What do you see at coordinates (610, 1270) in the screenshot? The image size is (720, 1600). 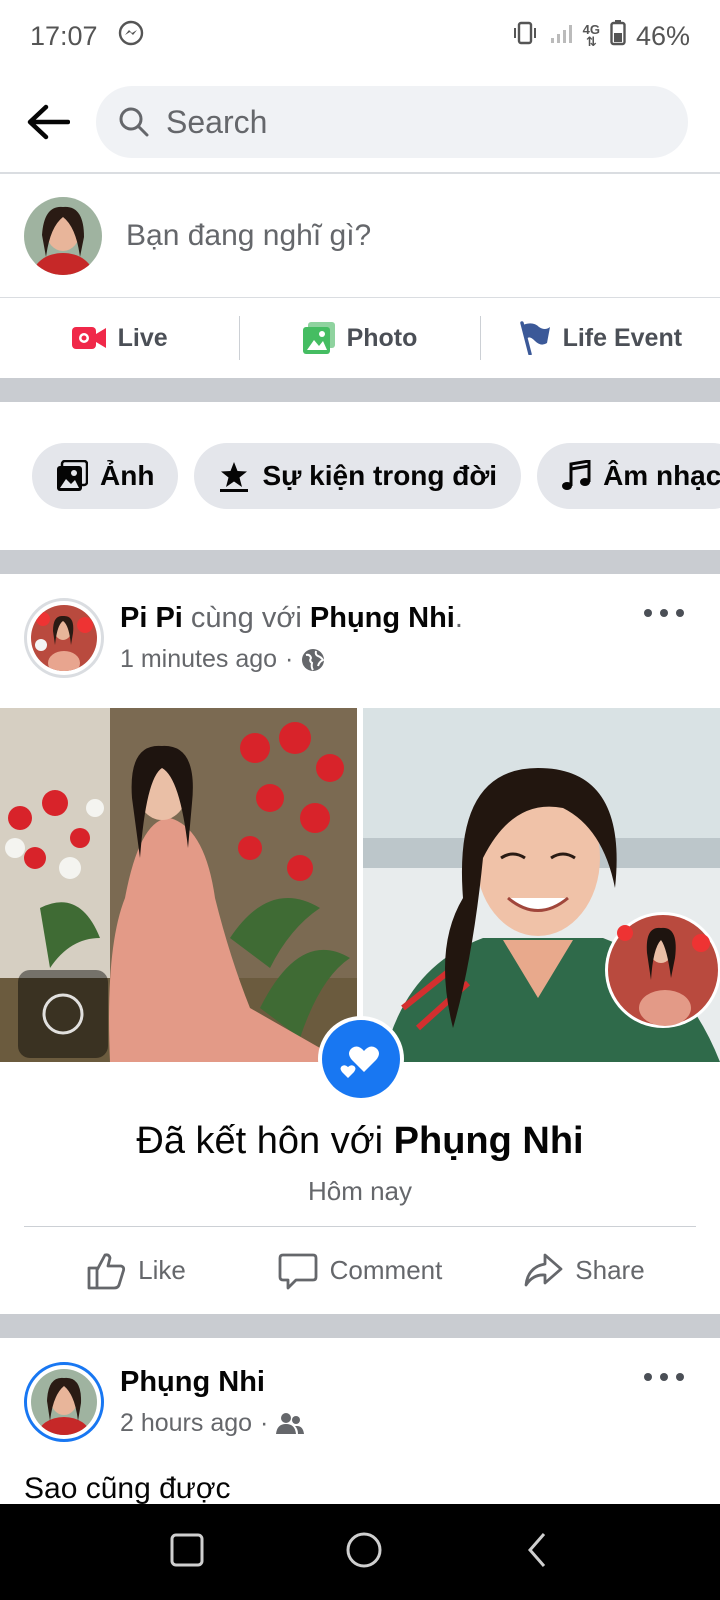 I see `share-label: Share` at bounding box center [610, 1270].